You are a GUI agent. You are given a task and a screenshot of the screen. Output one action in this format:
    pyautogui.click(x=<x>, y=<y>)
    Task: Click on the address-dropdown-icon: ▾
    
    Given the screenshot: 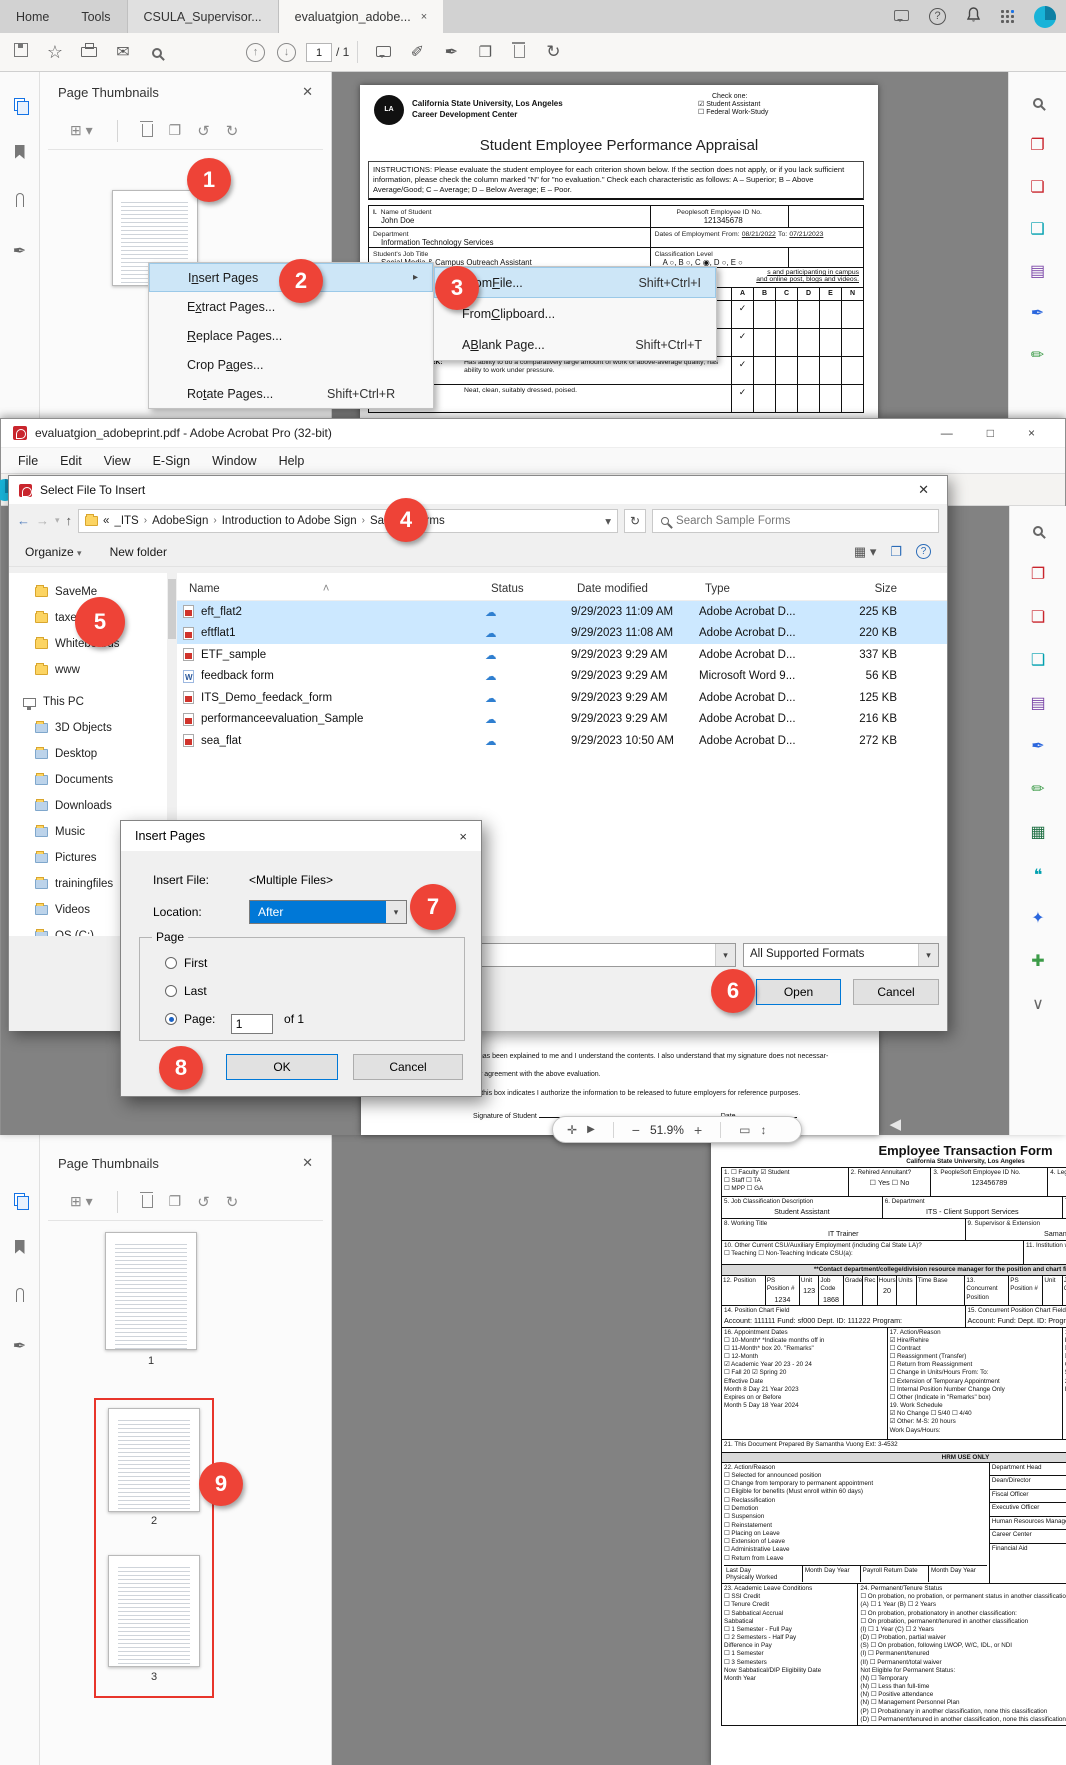 What is the action you would take?
    pyautogui.click(x=608, y=521)
    